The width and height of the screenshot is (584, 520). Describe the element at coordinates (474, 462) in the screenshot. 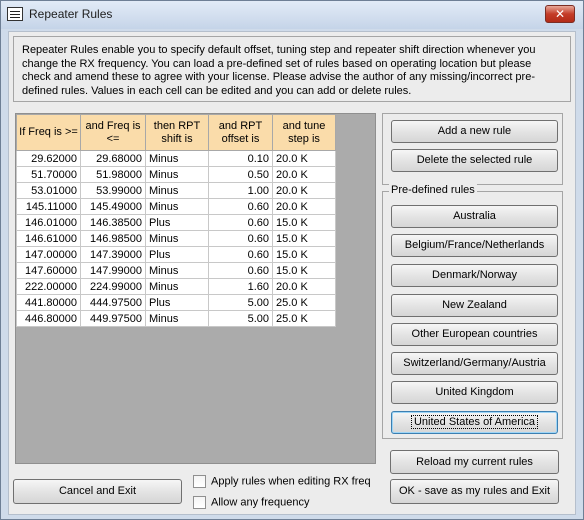

I see `reload-rules-button: Reload my current rules` at that location.